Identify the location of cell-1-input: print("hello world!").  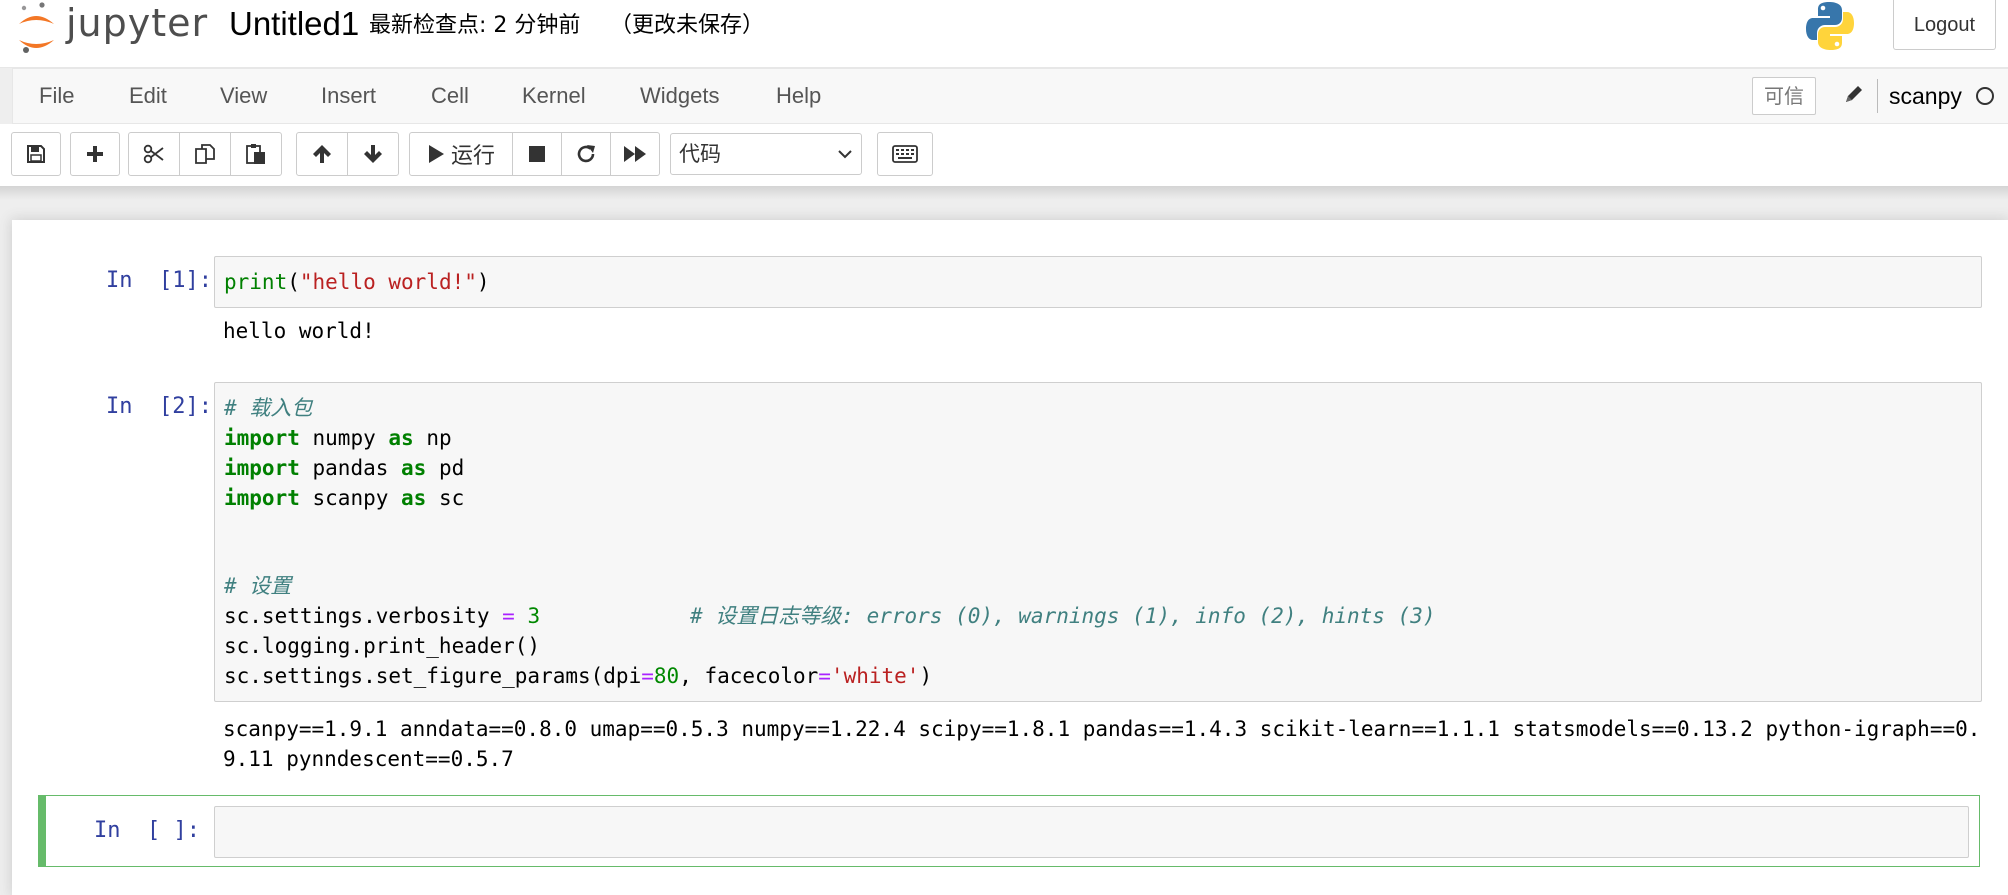
(1098, 282).